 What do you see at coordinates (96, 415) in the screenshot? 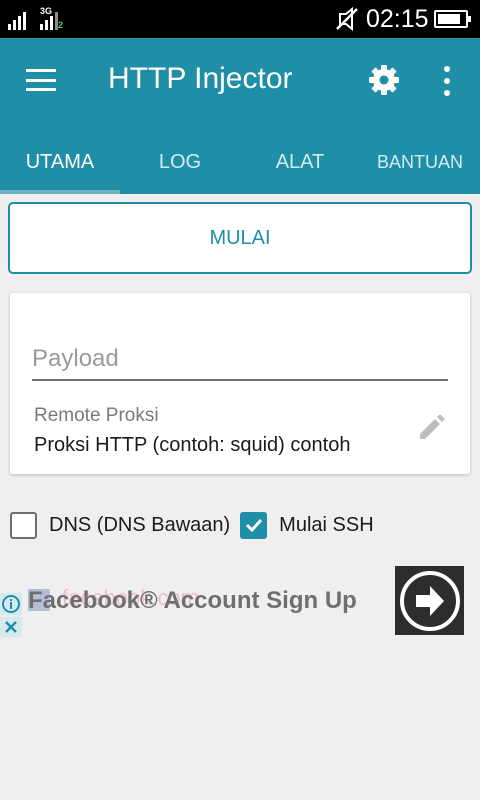
I see `remote-proxy-label: Remote Proksi` at bounding box center [96, 415].